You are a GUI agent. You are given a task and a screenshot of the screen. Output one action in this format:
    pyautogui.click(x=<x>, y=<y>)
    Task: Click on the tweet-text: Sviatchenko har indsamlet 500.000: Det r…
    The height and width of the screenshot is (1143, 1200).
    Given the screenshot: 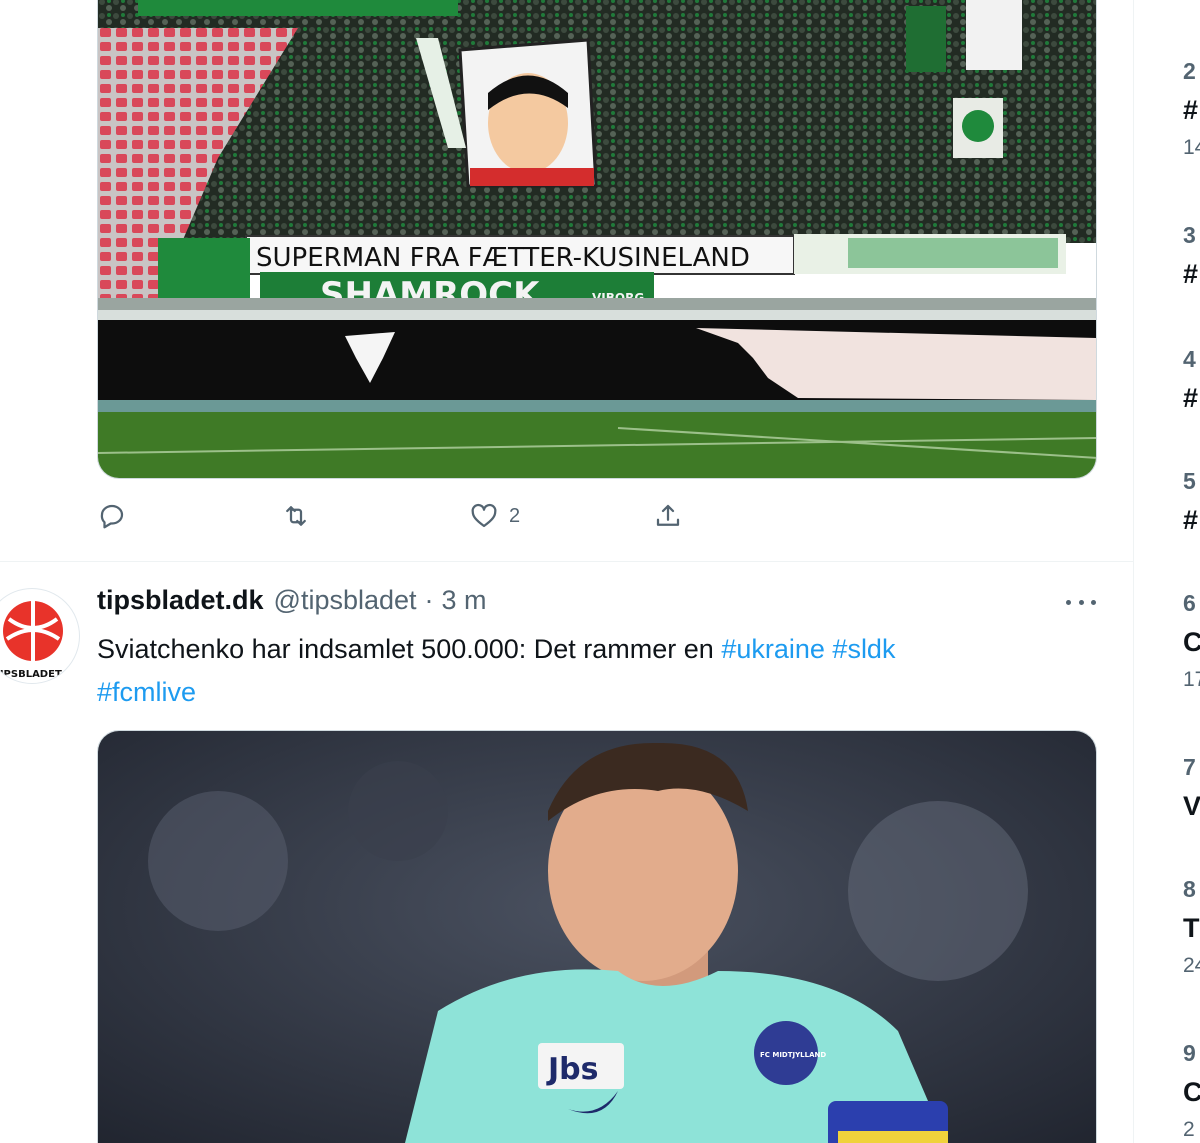 What is the action you would take?
    pyautogui.click(x=592, y=671)
    